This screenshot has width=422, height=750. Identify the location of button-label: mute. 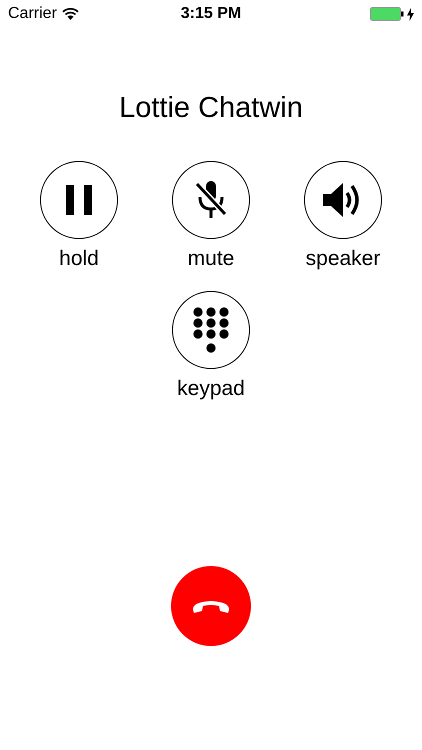
(211, 259).